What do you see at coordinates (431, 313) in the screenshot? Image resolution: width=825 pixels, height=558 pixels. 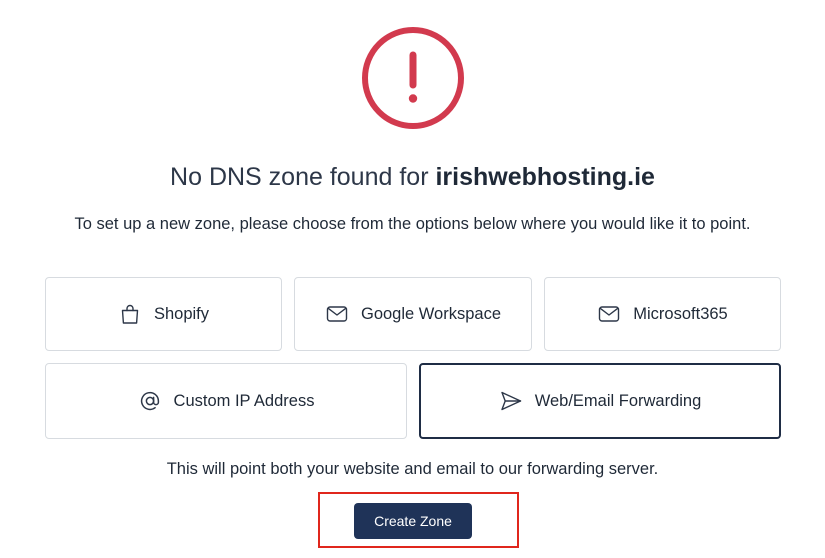 I see `option-label: Google Workspace` at bounding box center [431, 313].